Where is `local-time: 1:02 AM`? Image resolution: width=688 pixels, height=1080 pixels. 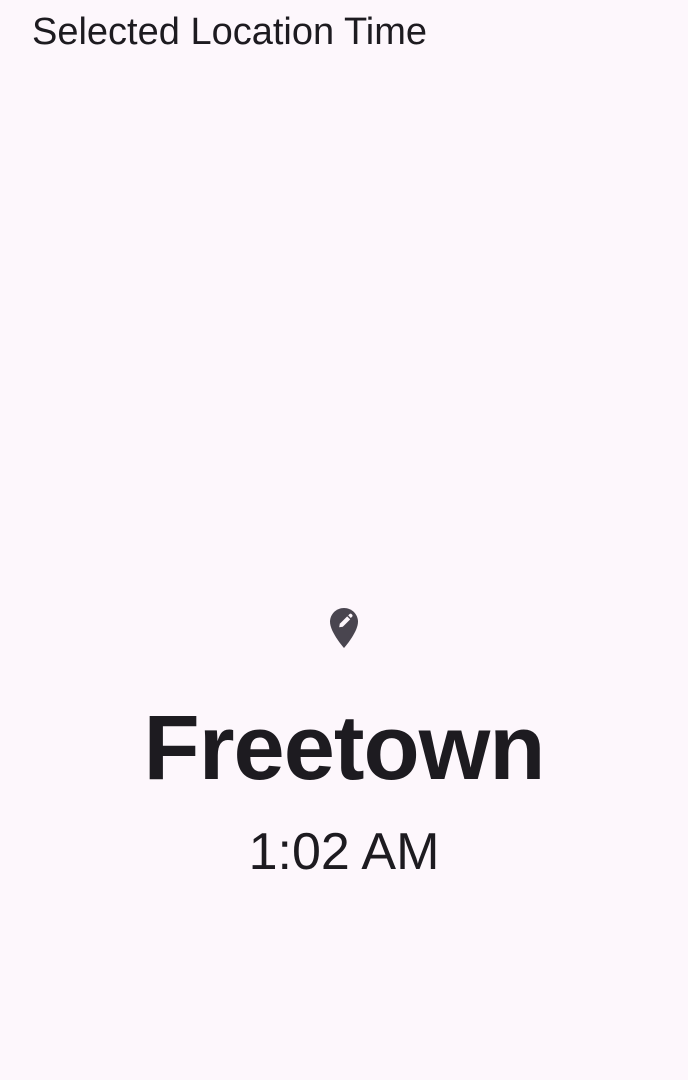 local-time: 1:02 AM is located at coordinates (344, 852).